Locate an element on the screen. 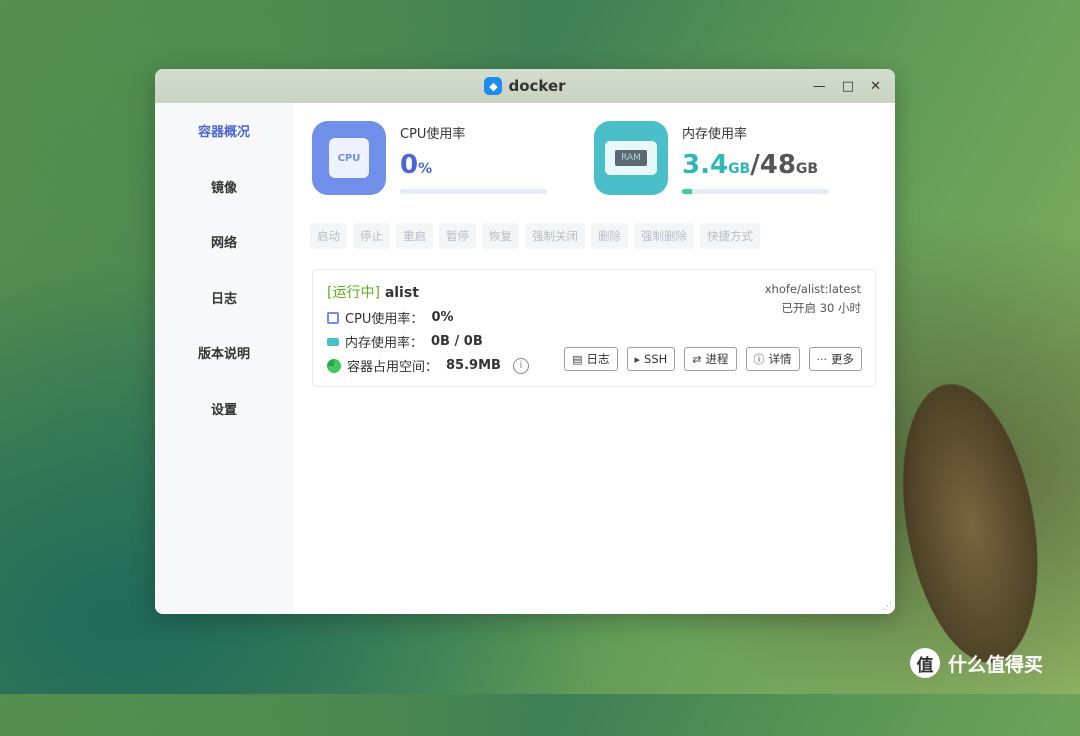 The height and width of the screenshot is (736, 1080). details-button: ⓘ 详情 is located at coordinates (772, 359).